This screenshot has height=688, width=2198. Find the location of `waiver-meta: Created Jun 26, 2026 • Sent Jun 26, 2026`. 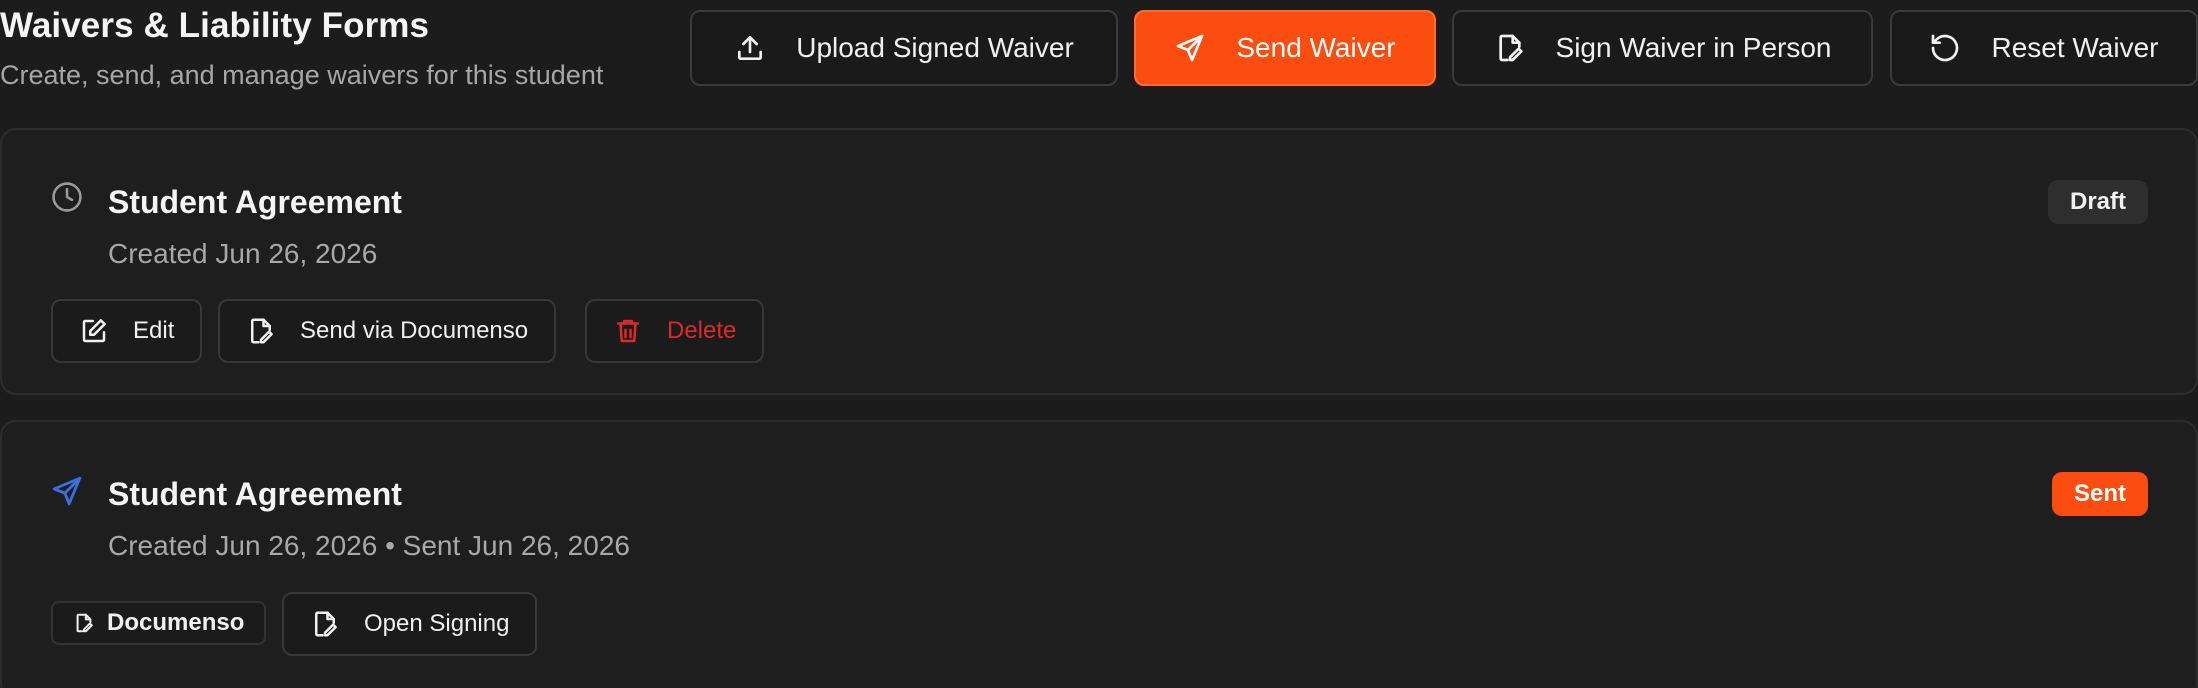

waiver-meta: Created Jun 26, 2026 • Sent Jun 26, 2026 is located at coordinates (369, 545).